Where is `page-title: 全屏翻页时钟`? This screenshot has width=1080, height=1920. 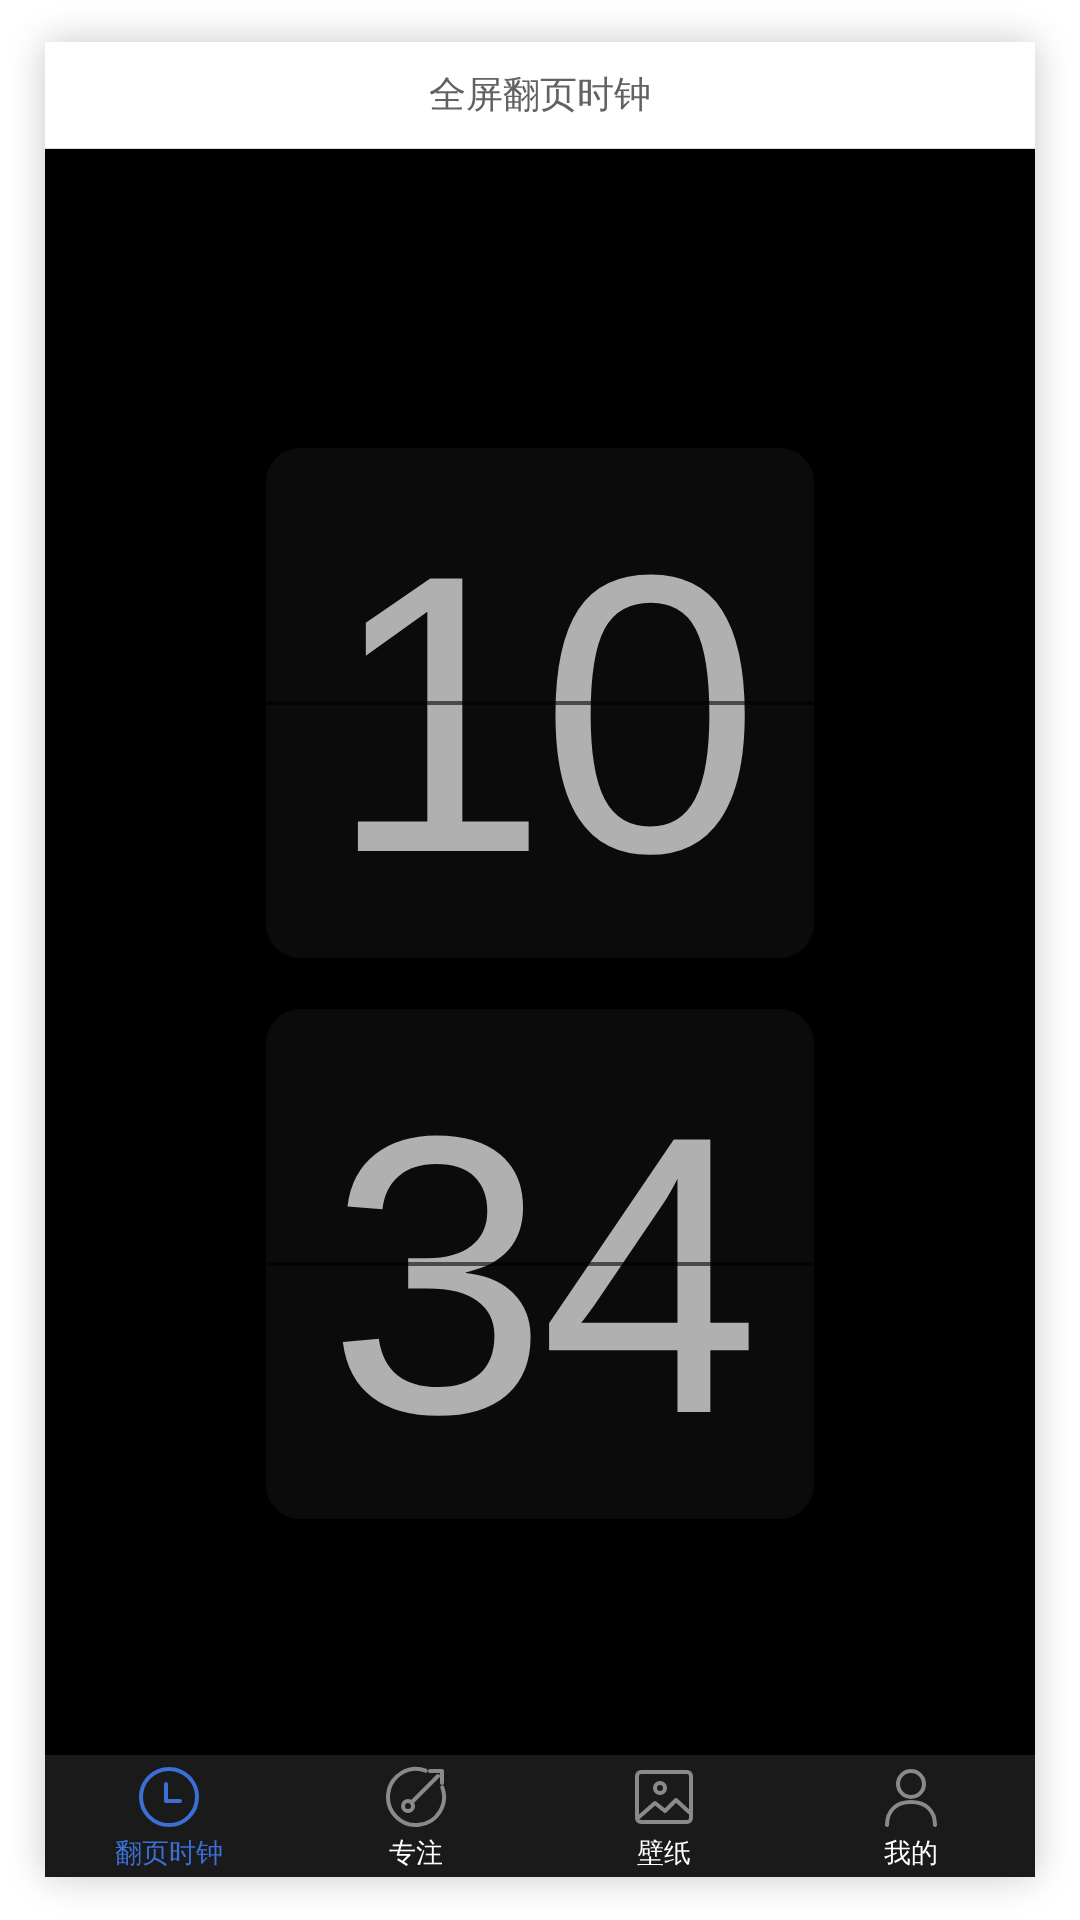 page-title: 全屏翻页时钟 is located at coordinates (540, 95).